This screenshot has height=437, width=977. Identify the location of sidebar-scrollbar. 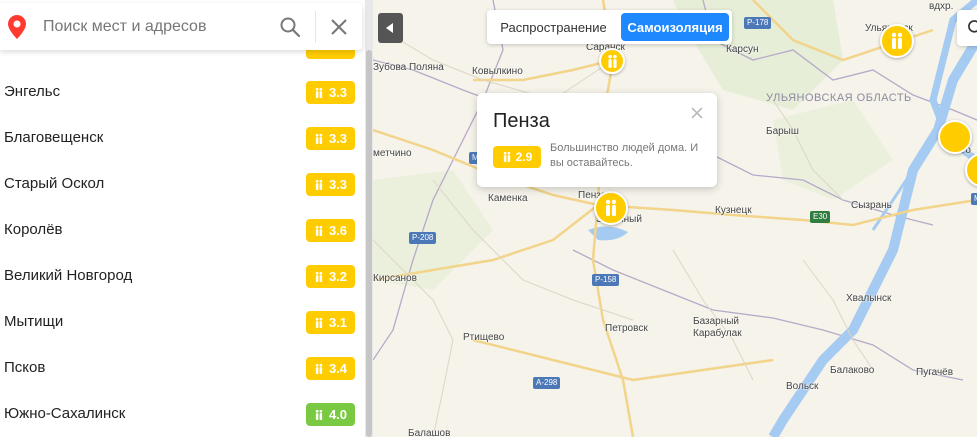
(369, 218).